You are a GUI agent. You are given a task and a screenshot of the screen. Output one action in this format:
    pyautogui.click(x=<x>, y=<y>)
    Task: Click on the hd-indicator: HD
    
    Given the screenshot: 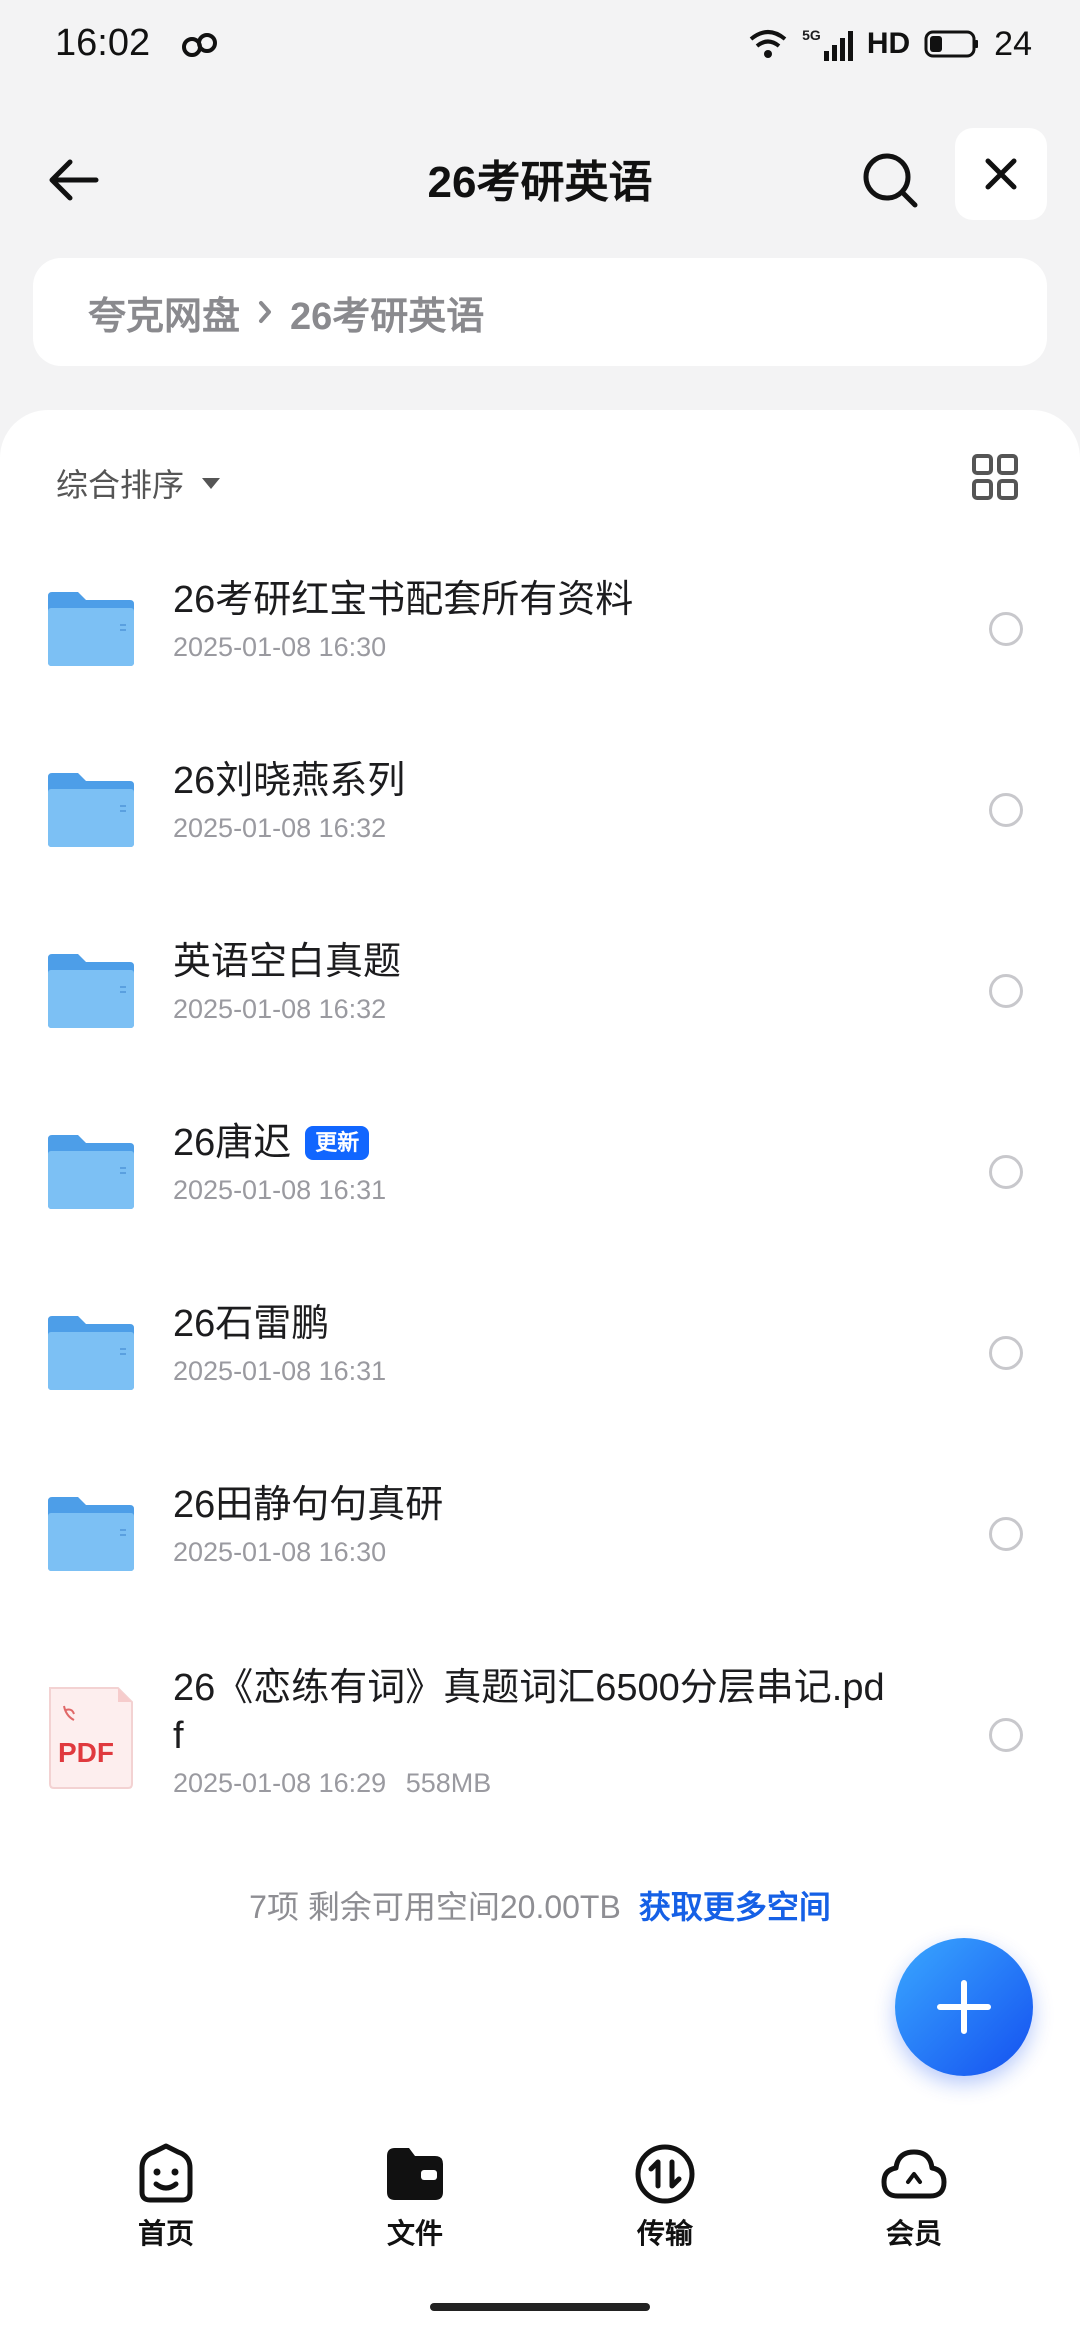 What is the action you would take?
    pyautogui.click(x=888, y=43)
    